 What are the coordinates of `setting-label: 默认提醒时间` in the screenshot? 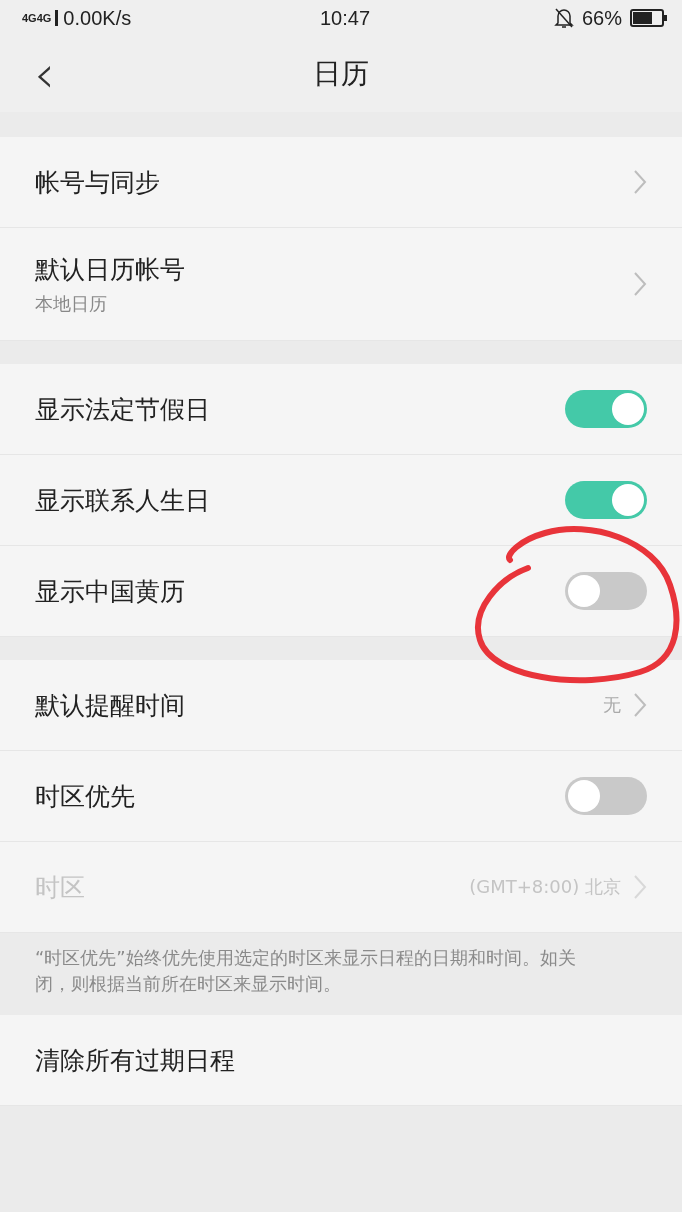 It's located at (110, 705).